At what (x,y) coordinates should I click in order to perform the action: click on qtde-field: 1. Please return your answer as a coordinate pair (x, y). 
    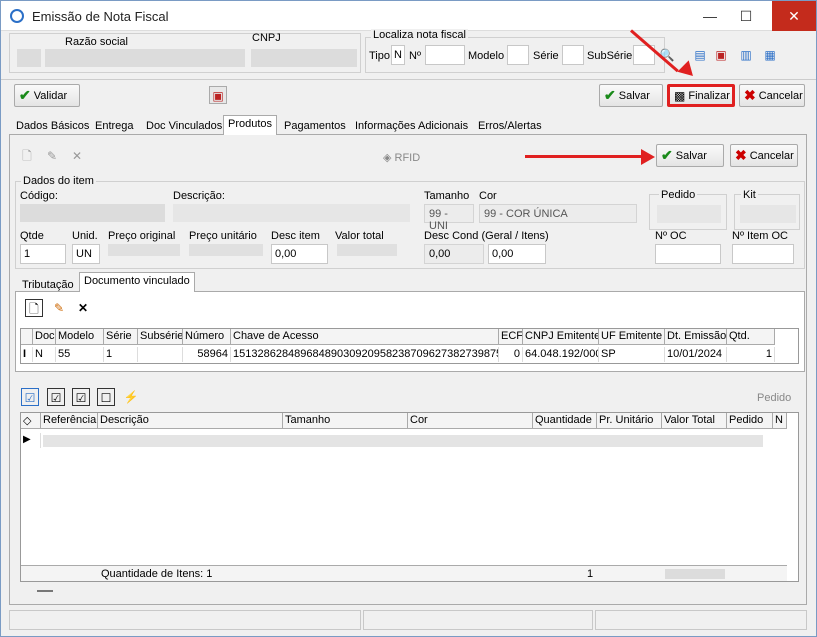
    Looking at the image, I should click on (43, 254).